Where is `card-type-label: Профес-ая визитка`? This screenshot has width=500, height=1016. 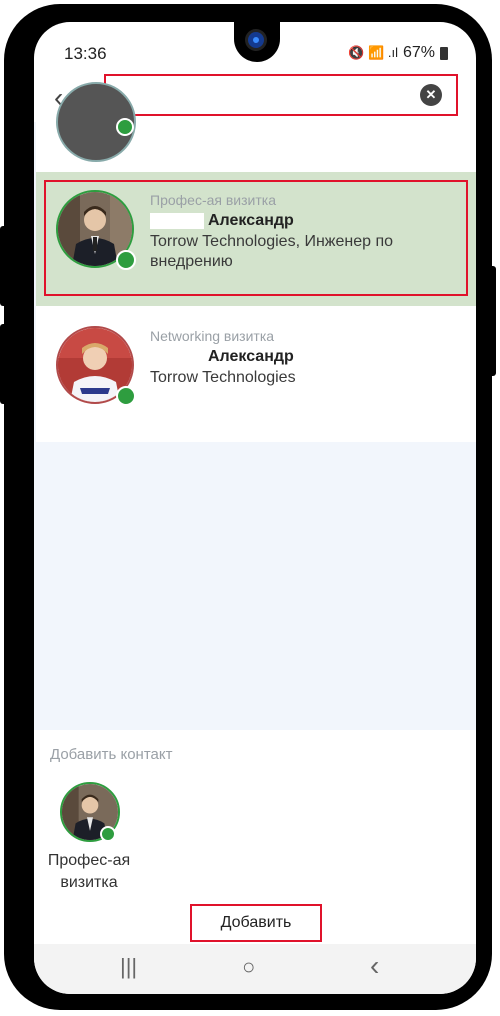
card-type-label: Профес-ая визитка is located at coordinates (213, 200).